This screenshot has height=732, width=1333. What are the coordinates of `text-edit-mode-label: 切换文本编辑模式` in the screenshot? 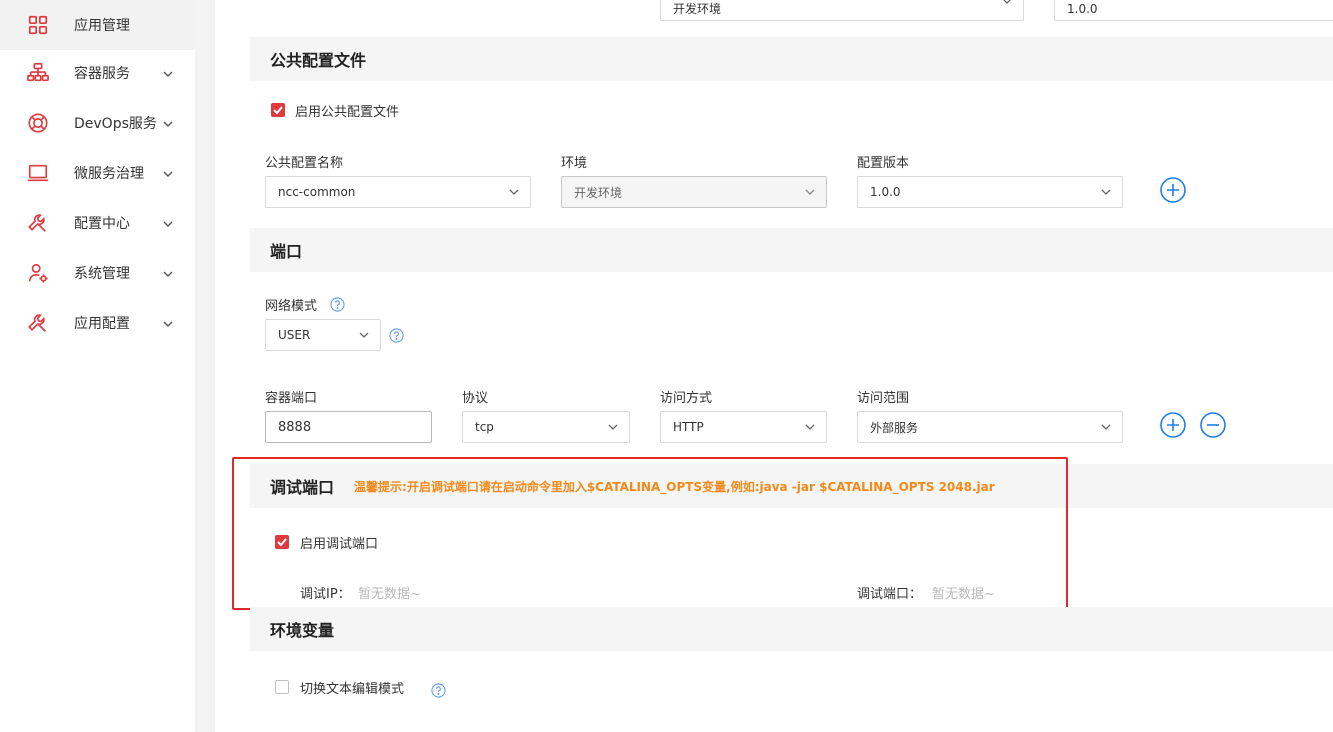 It's located at (352, 689).